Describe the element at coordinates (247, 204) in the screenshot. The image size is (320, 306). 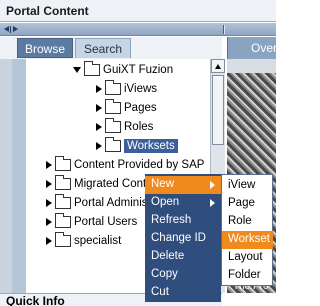
I see `submenu-item-page: Page` at that location.